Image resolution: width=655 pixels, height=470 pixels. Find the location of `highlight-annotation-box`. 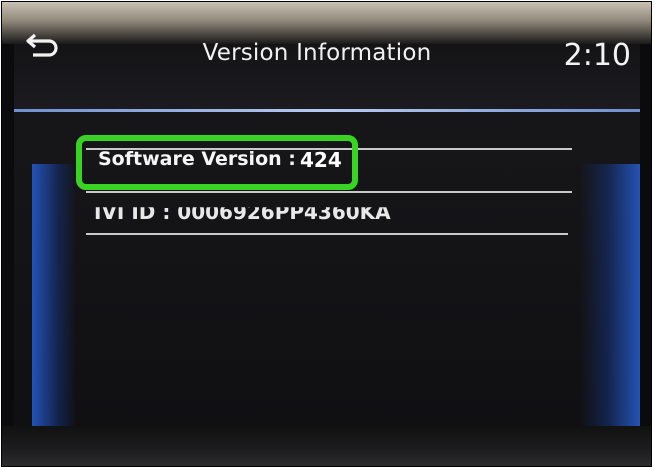

highlight-annotation-box is located at coordinates (217, 162).